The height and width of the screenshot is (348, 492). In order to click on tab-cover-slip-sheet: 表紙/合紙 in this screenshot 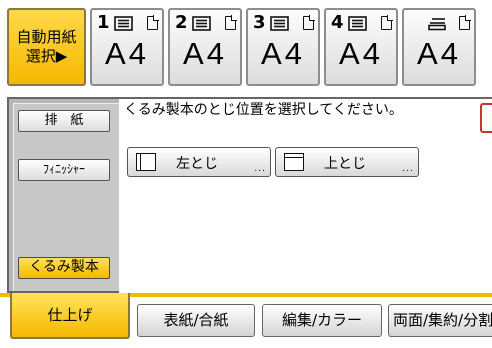, I will do `click(196, 320)`.